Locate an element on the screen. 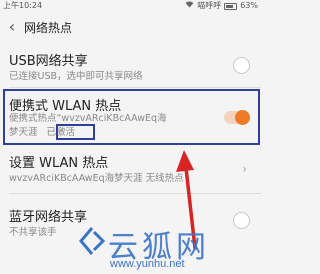  status-right: 喵呼呼 63% is located at coordinates (221, 6).